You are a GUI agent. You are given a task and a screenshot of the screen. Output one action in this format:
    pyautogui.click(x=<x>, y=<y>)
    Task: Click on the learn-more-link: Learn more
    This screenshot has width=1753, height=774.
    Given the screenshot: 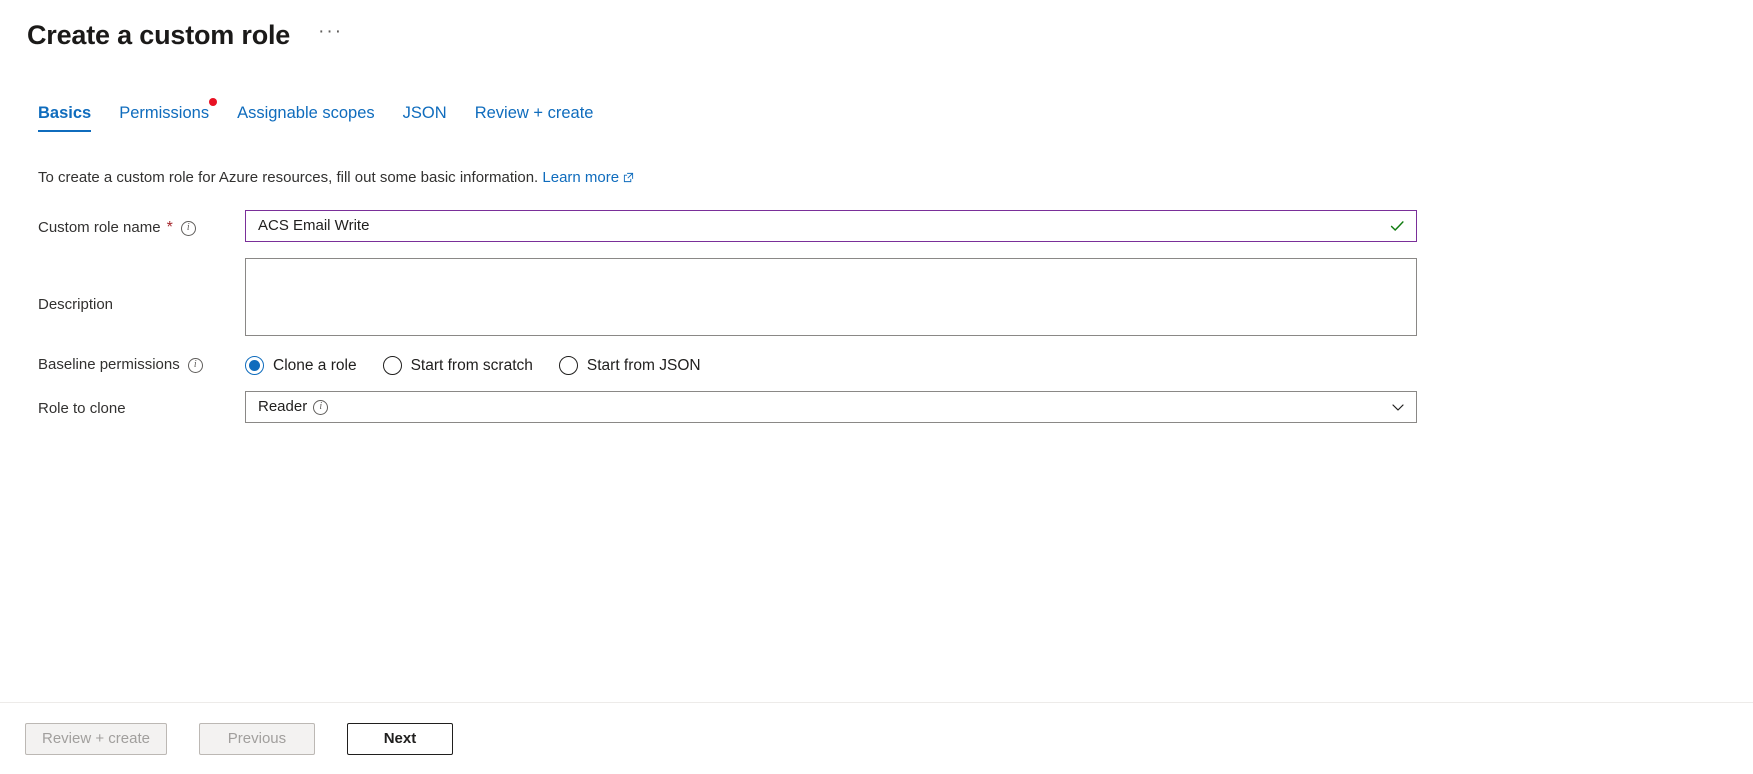 What is the action you would take?
    pyautogui.click(x=588, y=177)
    